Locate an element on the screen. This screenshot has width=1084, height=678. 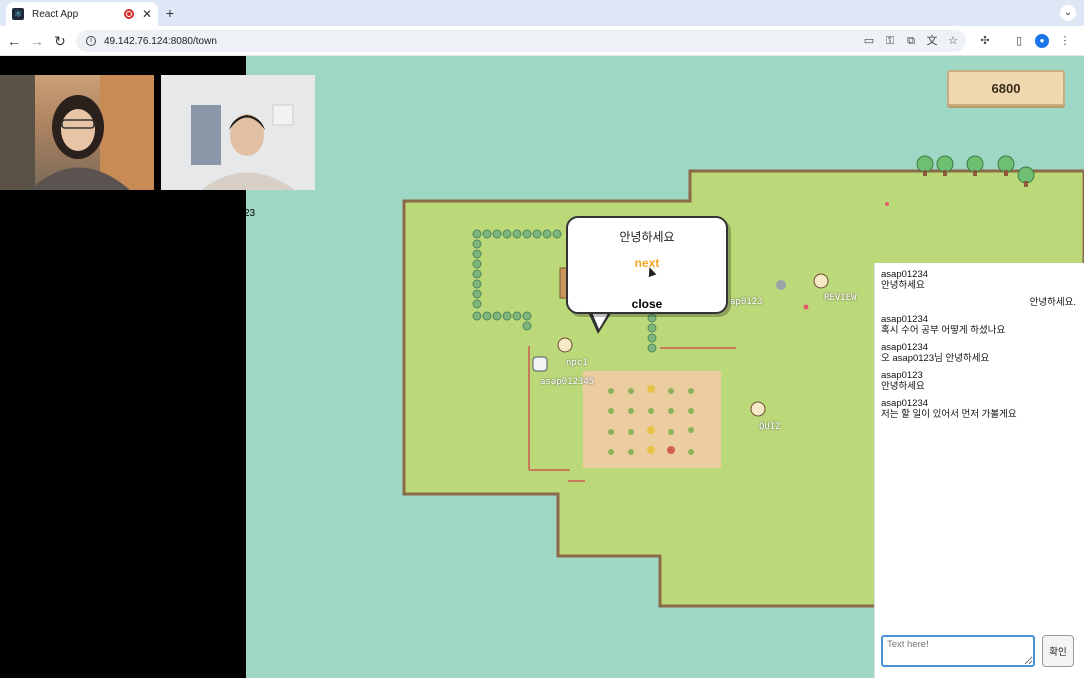
reload-button: ↻ is located at coordinates (60, 41).